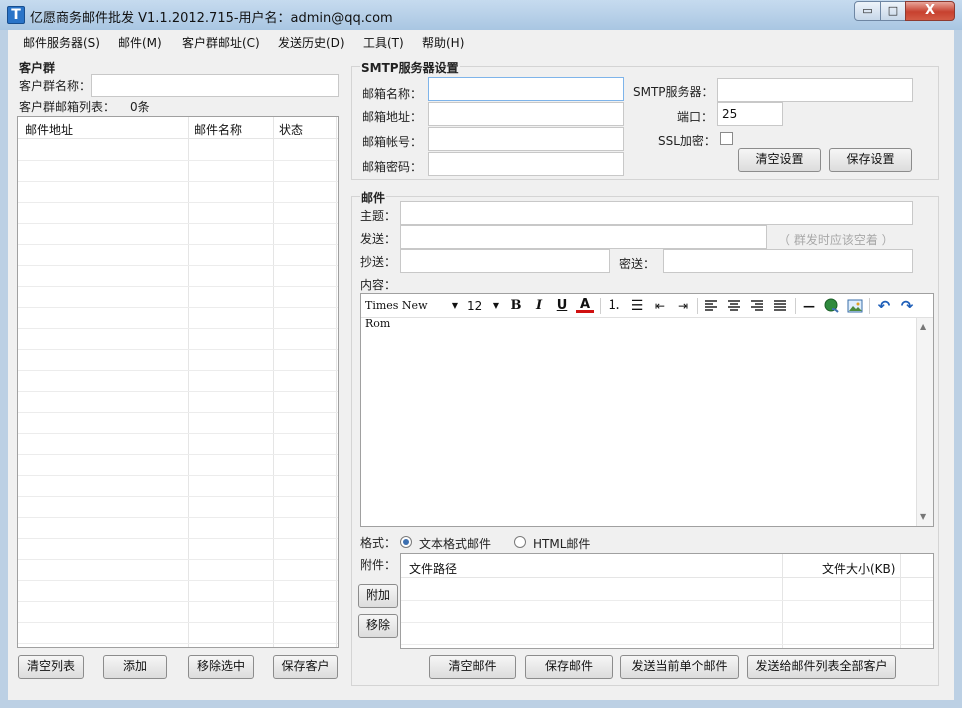  Describe the element at coordinates (667, 601) in the screenshot. I see `attachment-table: 文件路径 文件大小(KB)` at that location.